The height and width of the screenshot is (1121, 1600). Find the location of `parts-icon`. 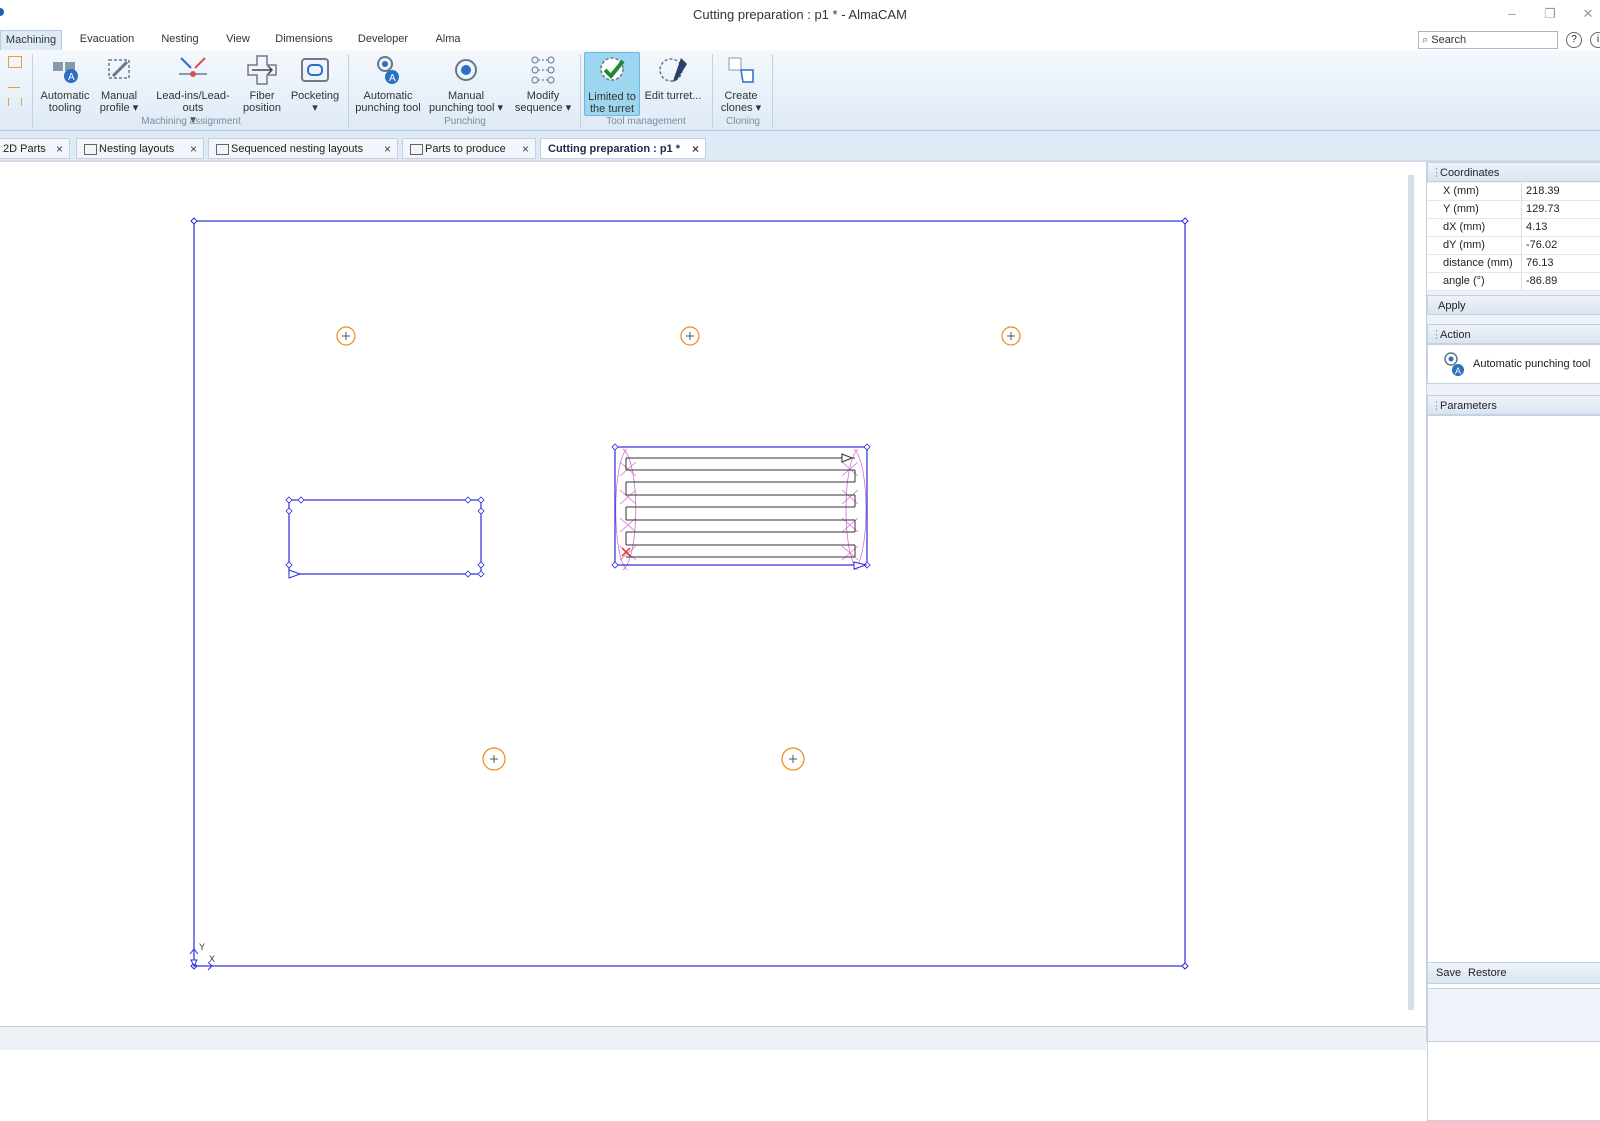

parts-icon is located at coordinates (416, 149).